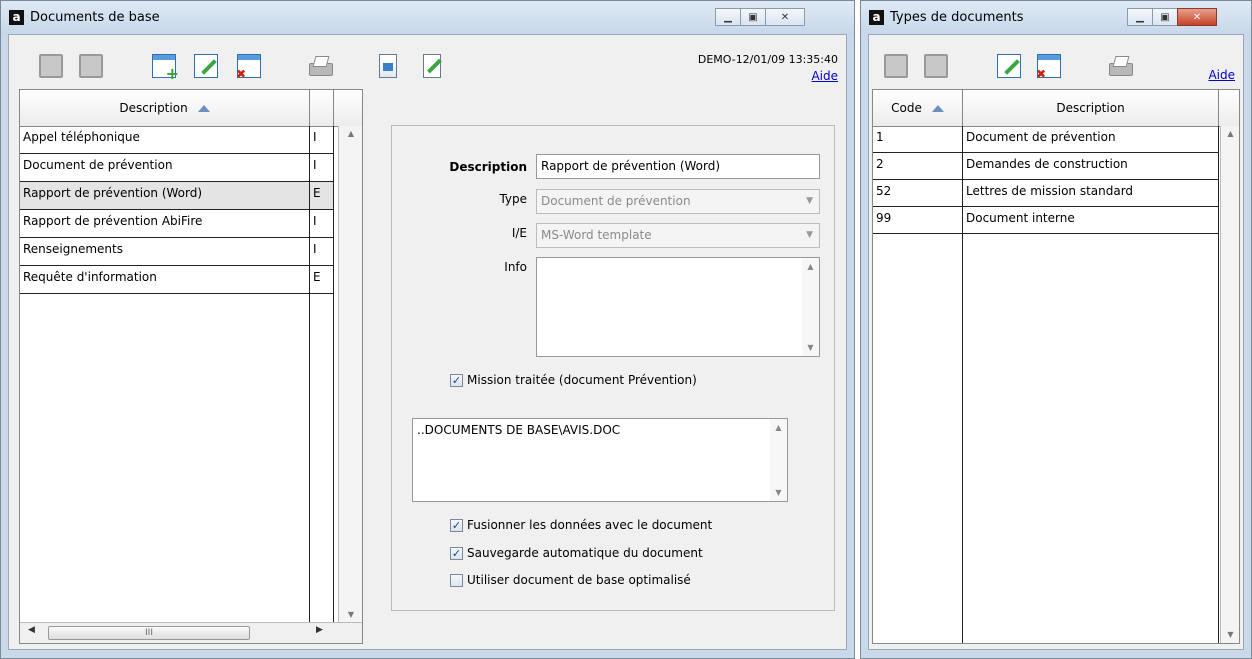 This screenshot has width=1252, height=659. Describe the element at coordinates (918, 108) in the screenshot. I see `column-header-code: Code` at that location.